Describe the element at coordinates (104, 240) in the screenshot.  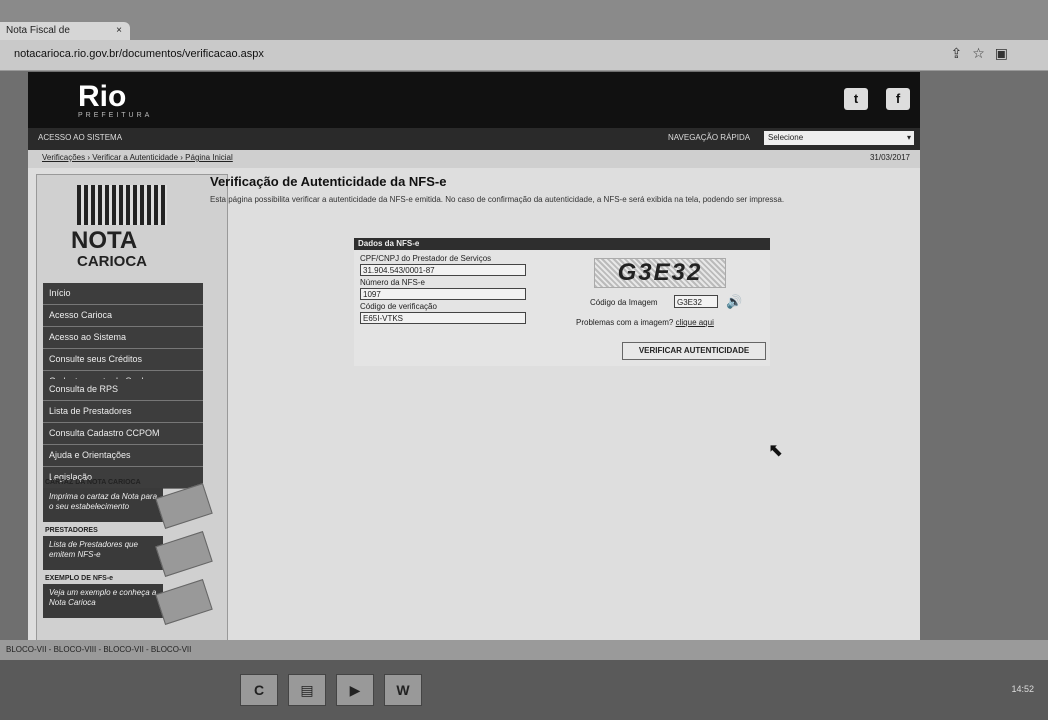
I see `logo-nota-text: NOTA` at that location.